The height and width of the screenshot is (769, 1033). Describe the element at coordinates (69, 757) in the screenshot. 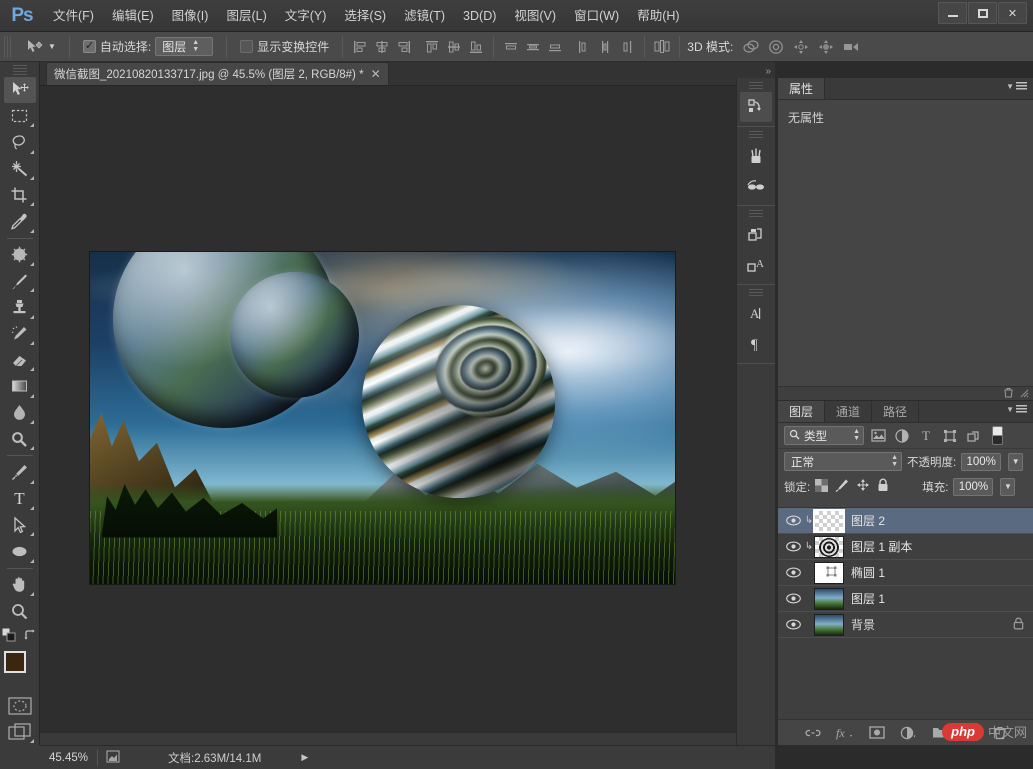

I see `zoom-level-input: 45.45%` at that location.